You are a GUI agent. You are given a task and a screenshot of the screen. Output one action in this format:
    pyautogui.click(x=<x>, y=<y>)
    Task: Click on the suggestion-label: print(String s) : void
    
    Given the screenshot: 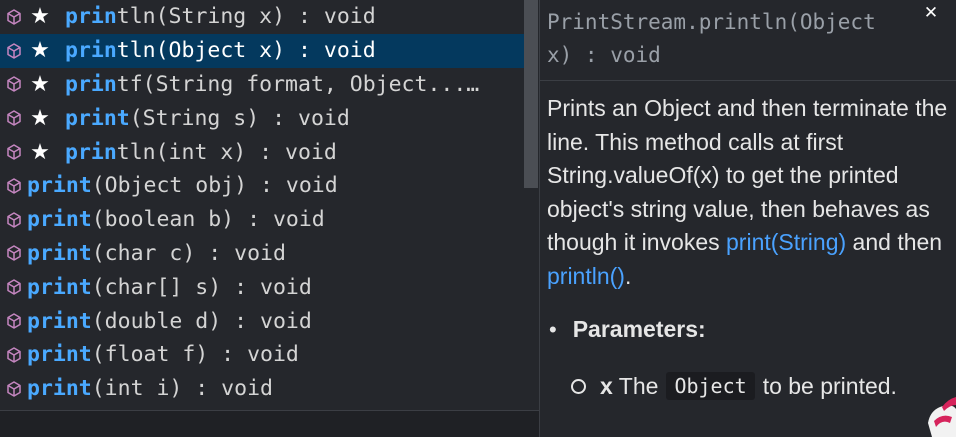 What is the action you would take?
    pyautogui.click(x=207, y=118)
    